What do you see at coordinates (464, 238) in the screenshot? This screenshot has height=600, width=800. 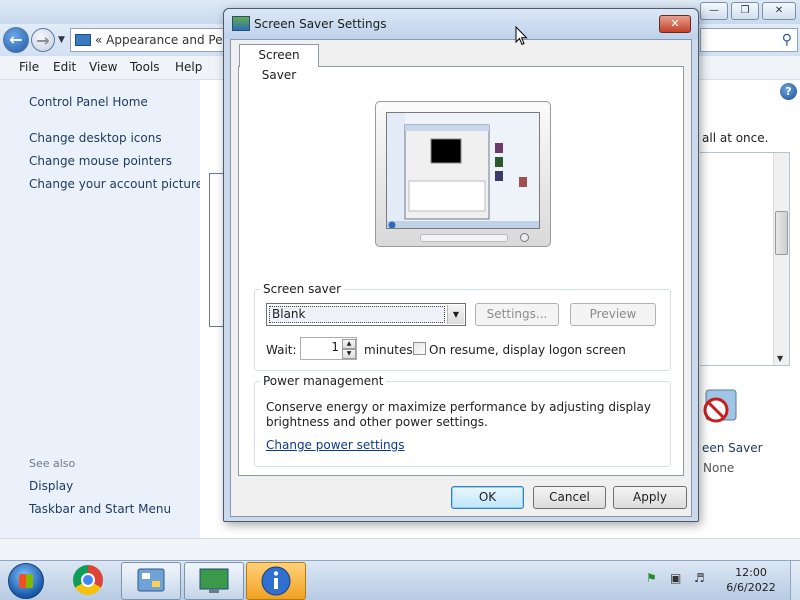 I see `monitor-stand-bar` at bounding box center [464, 238].